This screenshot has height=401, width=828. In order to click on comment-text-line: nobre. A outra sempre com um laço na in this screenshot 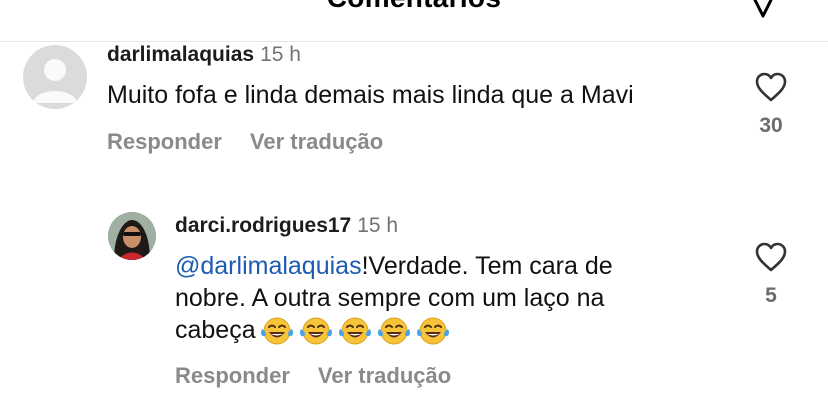, I will do `click(390, 298)`.